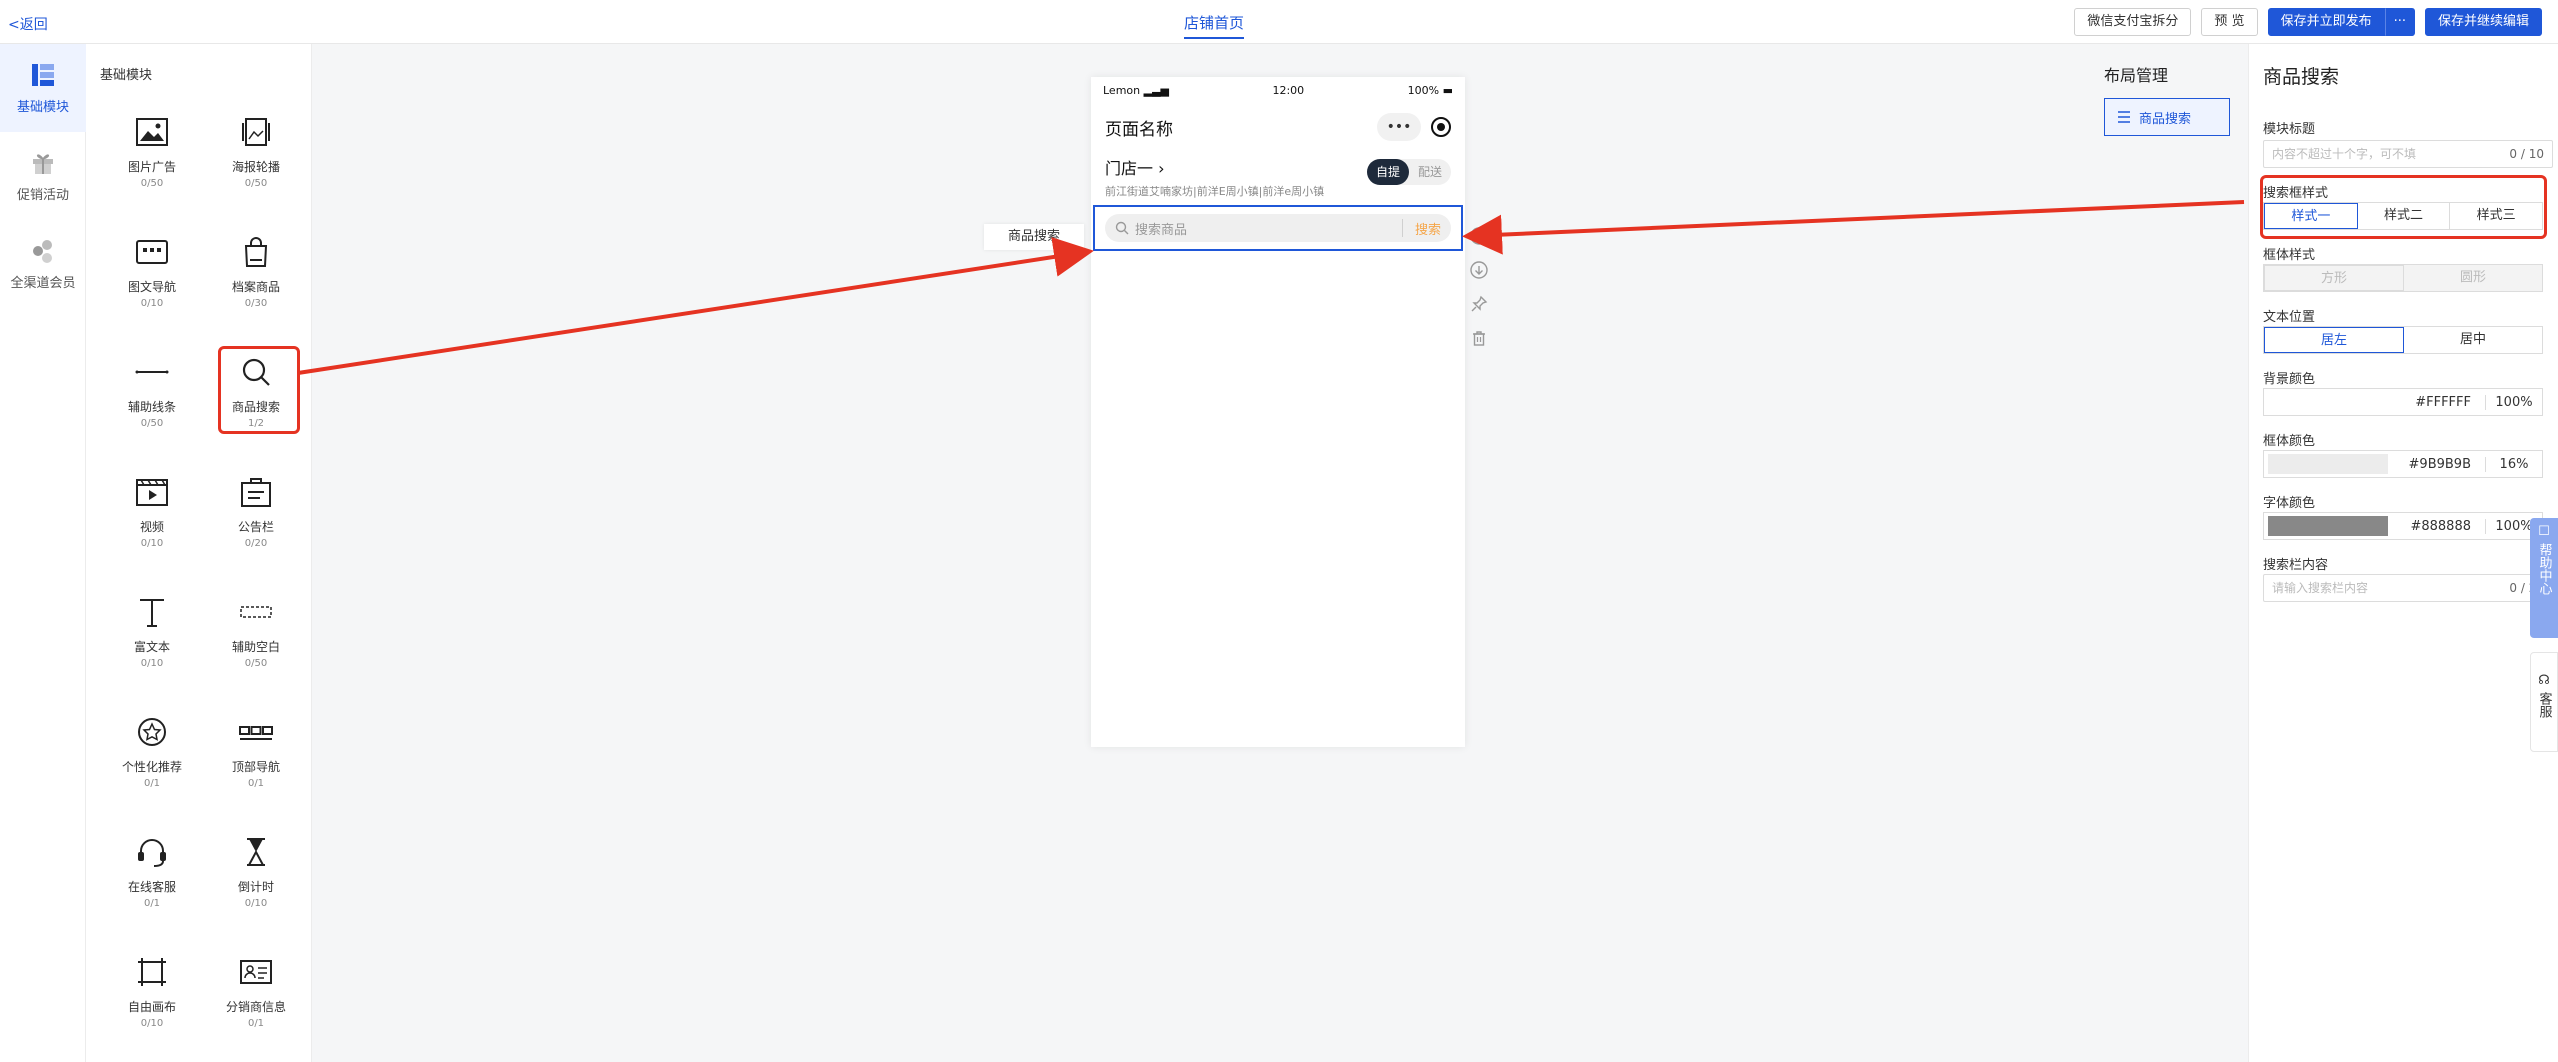 This screenshot has width=2558, height=1062. Describe the element at coordinates (256, 733) in the screenshot. I see `topnav-icon` at that location.